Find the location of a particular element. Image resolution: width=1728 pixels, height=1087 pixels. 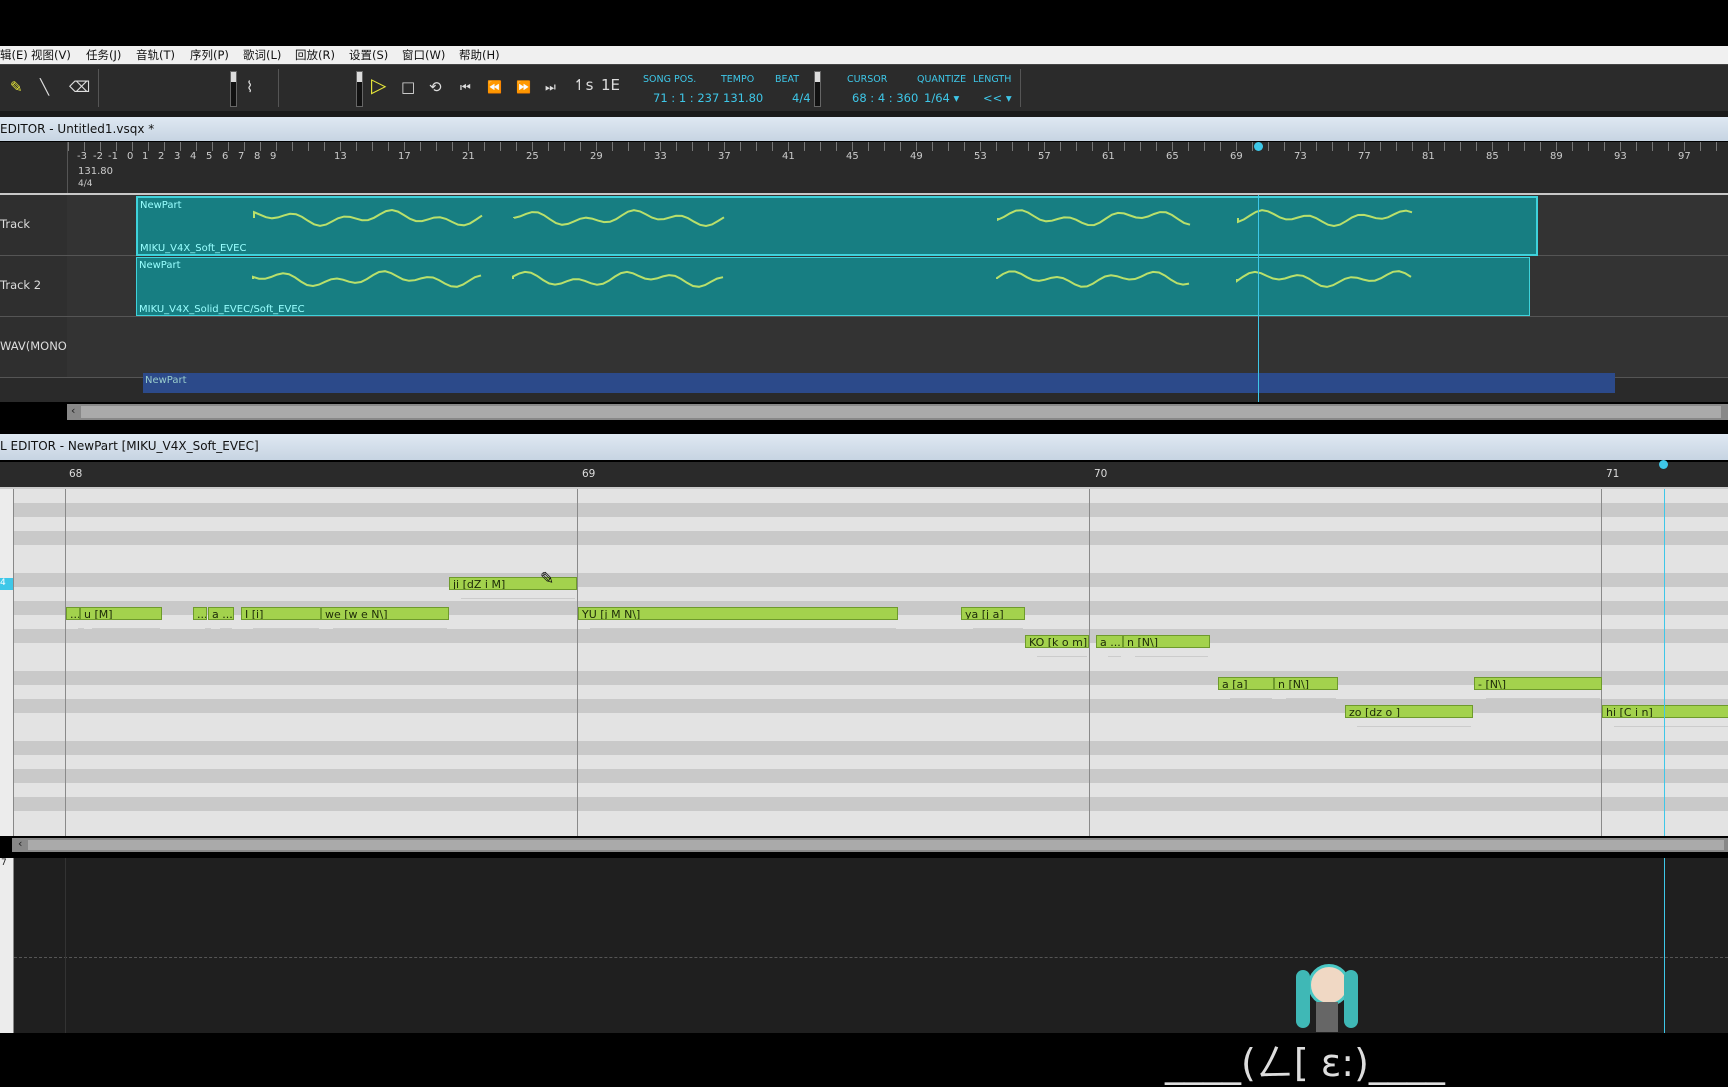

note: KO [k o m] is located at coordinates (1057, 641).